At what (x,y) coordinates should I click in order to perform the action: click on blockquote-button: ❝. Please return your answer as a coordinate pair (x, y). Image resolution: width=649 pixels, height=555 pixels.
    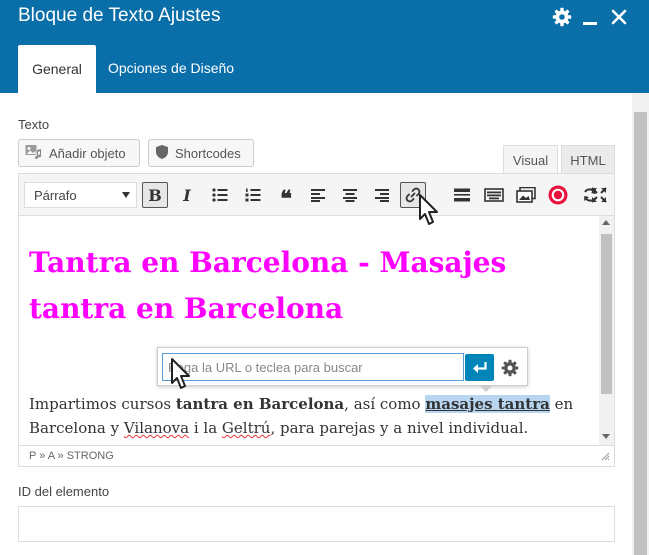
    Looking at the image, I should click on (286, 197).